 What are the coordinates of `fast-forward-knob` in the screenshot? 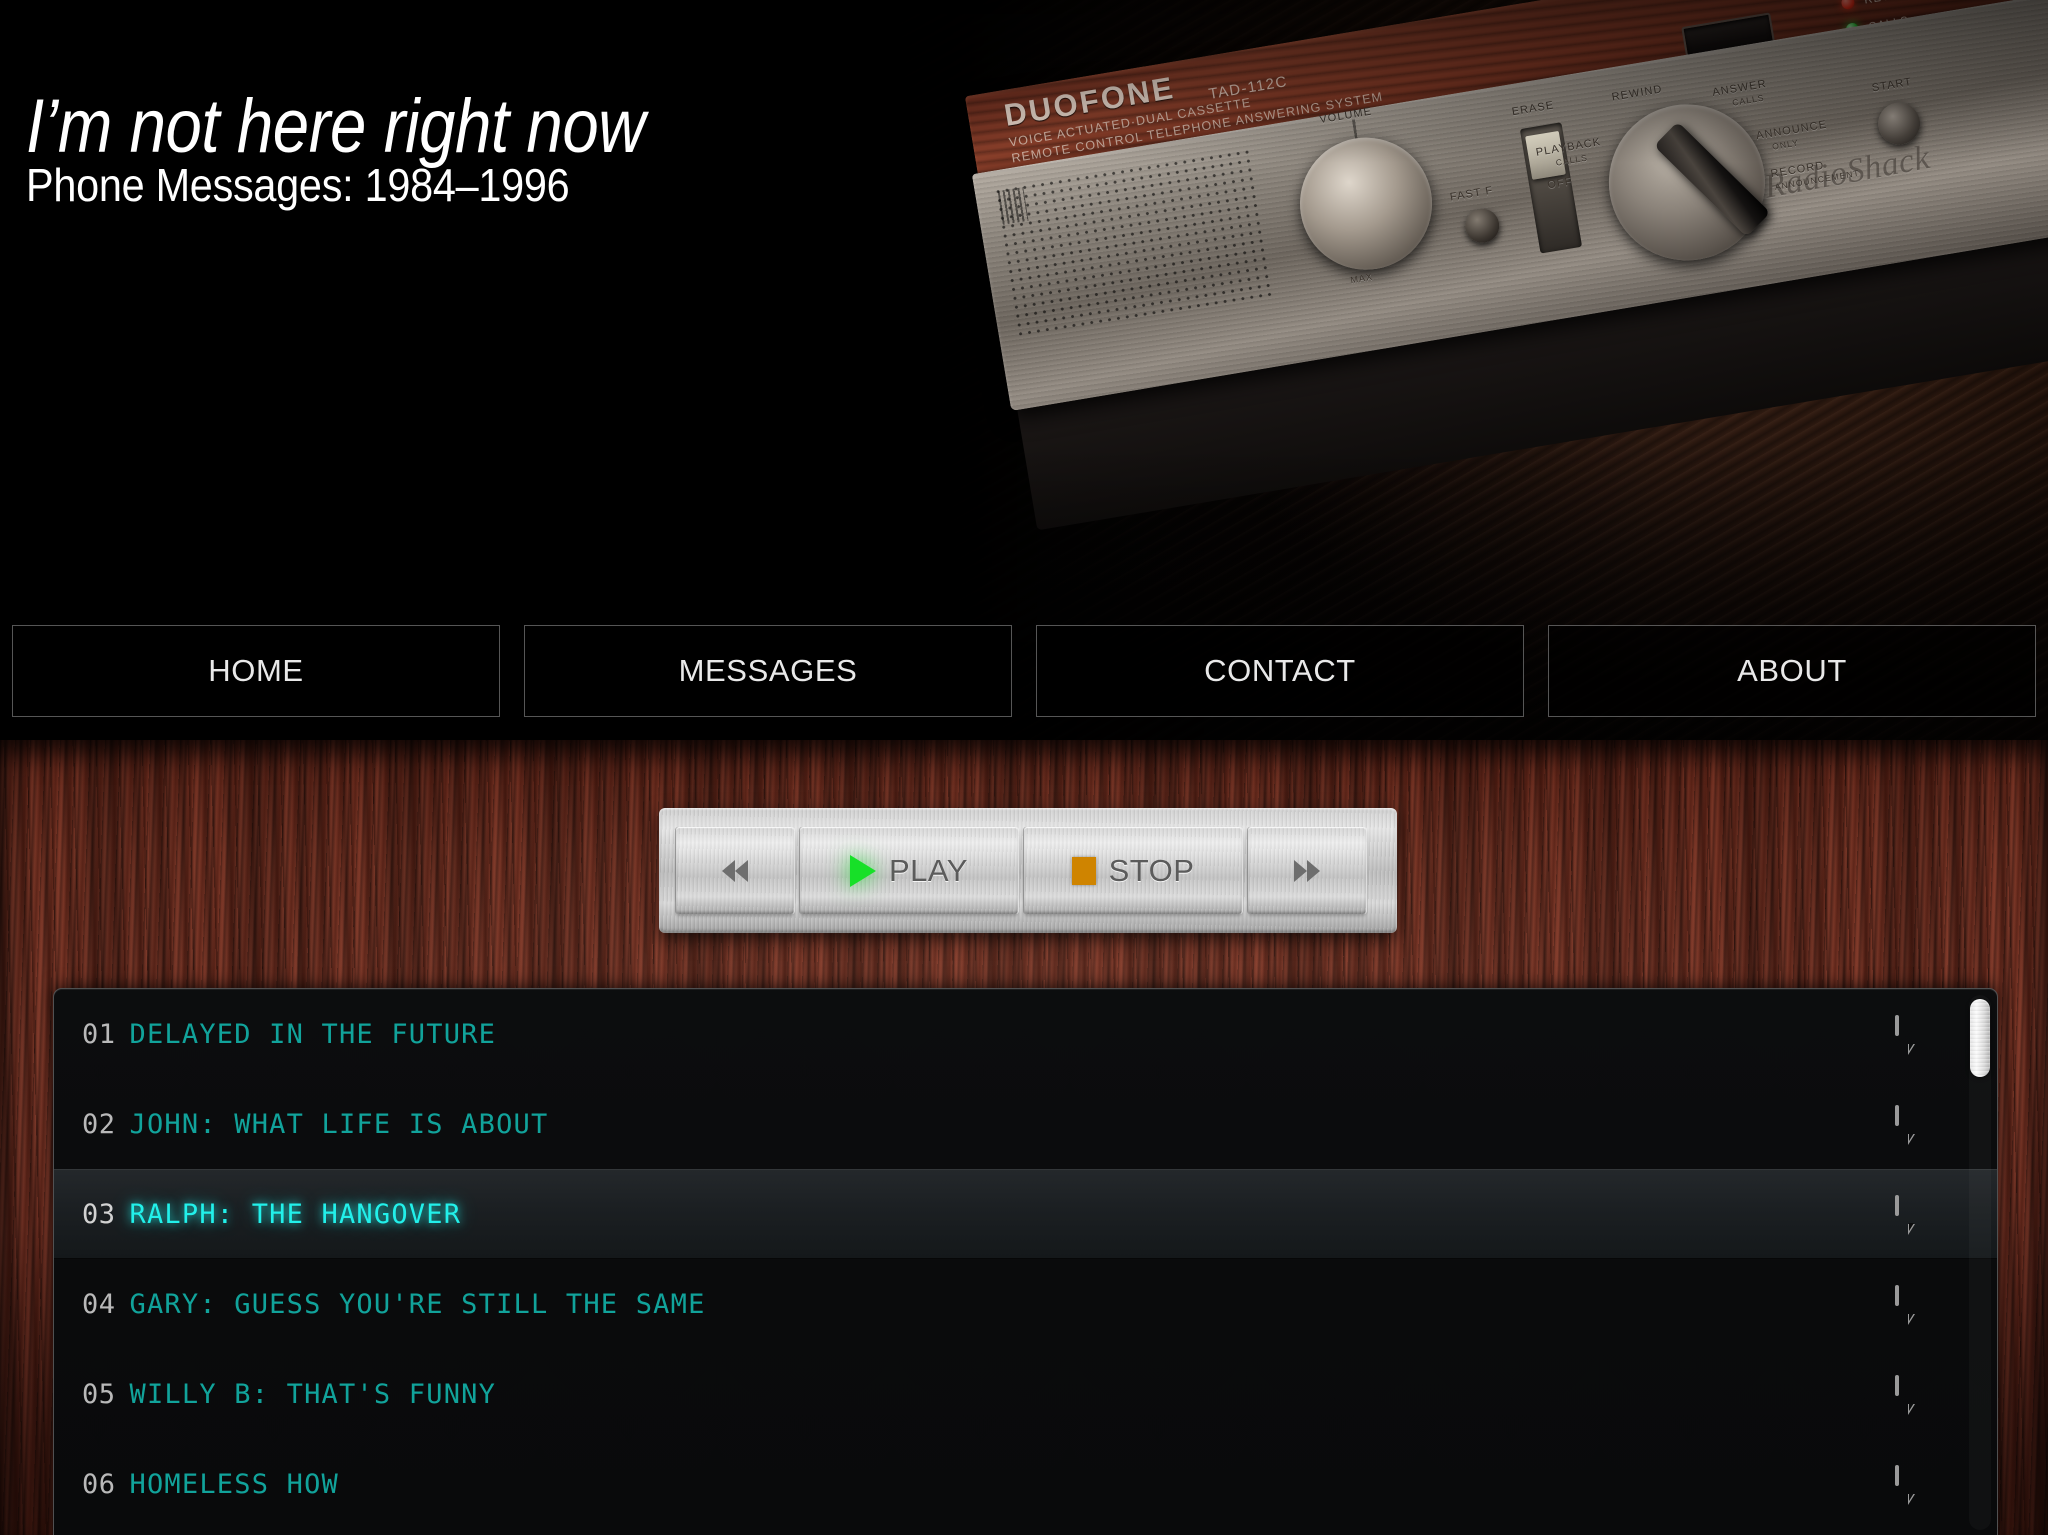 It's located at (1482, 226).